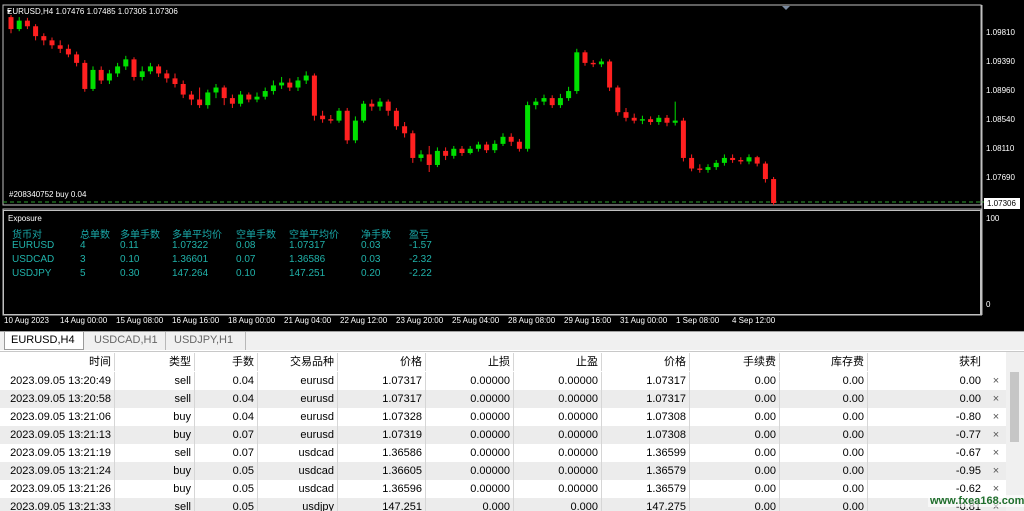 Image resolution: width=1024 pixels, height=511 pixels. I want to click on time-tick-label: 25 Aug 04:00, so click(476, 320).